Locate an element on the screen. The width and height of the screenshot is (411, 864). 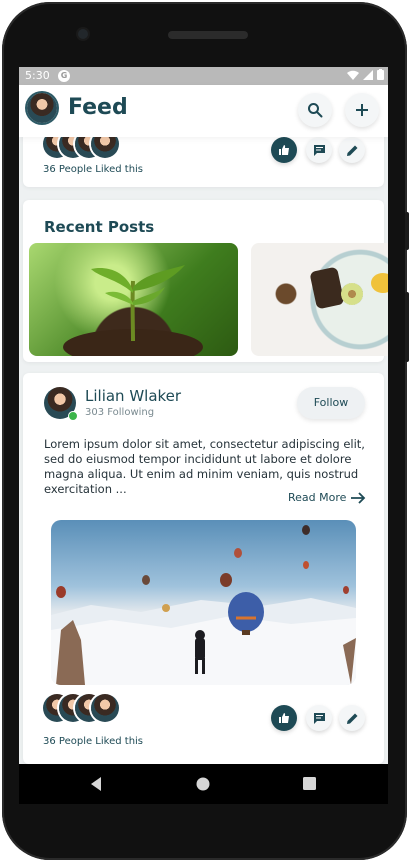
online-indicator is located at coordinates (73, 416).